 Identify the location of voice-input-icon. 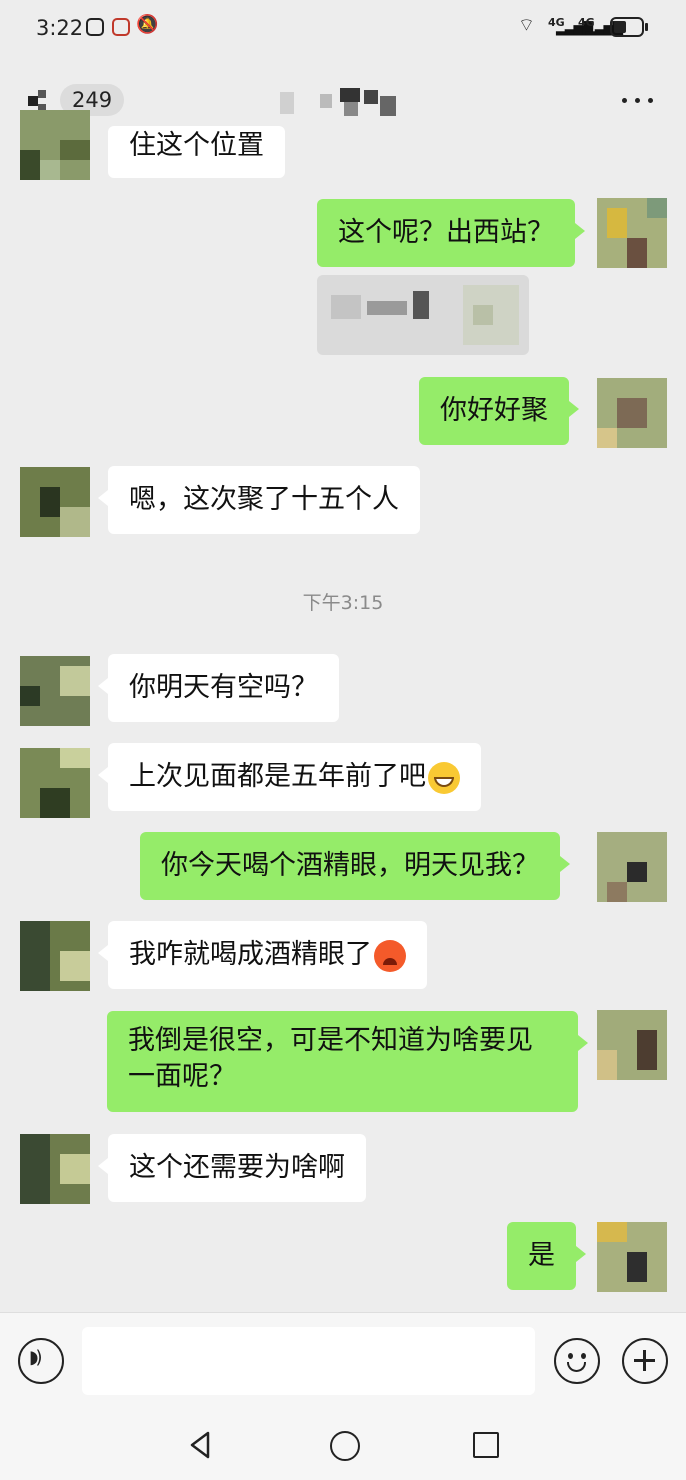
(41, 1361).